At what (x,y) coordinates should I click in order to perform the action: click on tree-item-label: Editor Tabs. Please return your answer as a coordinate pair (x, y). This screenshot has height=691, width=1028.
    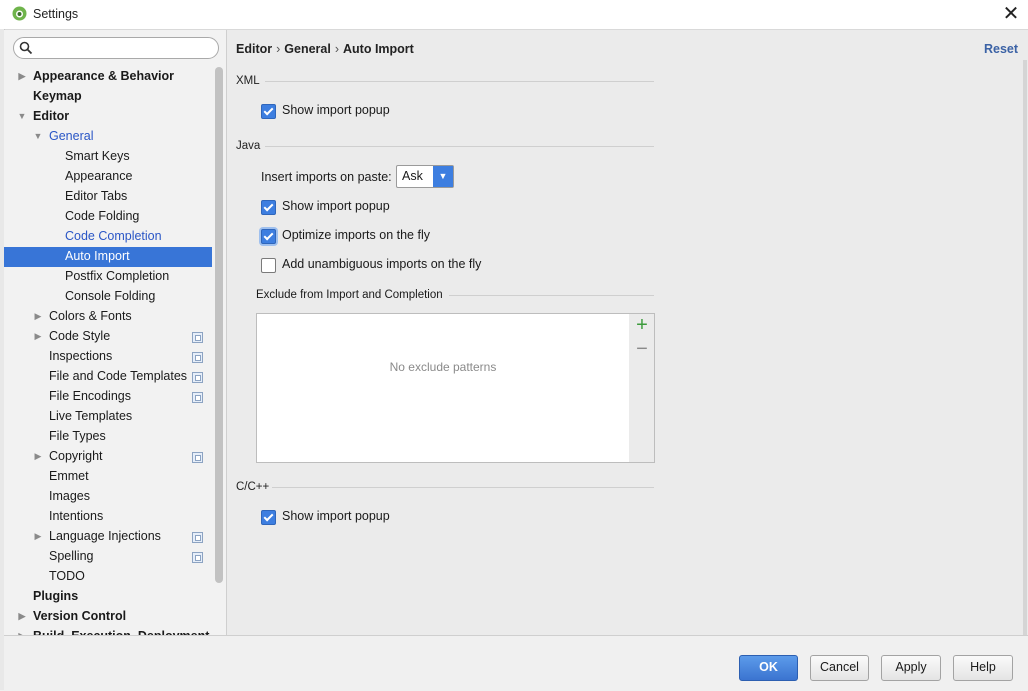
    Looking at the image, I should click on (96, 196).